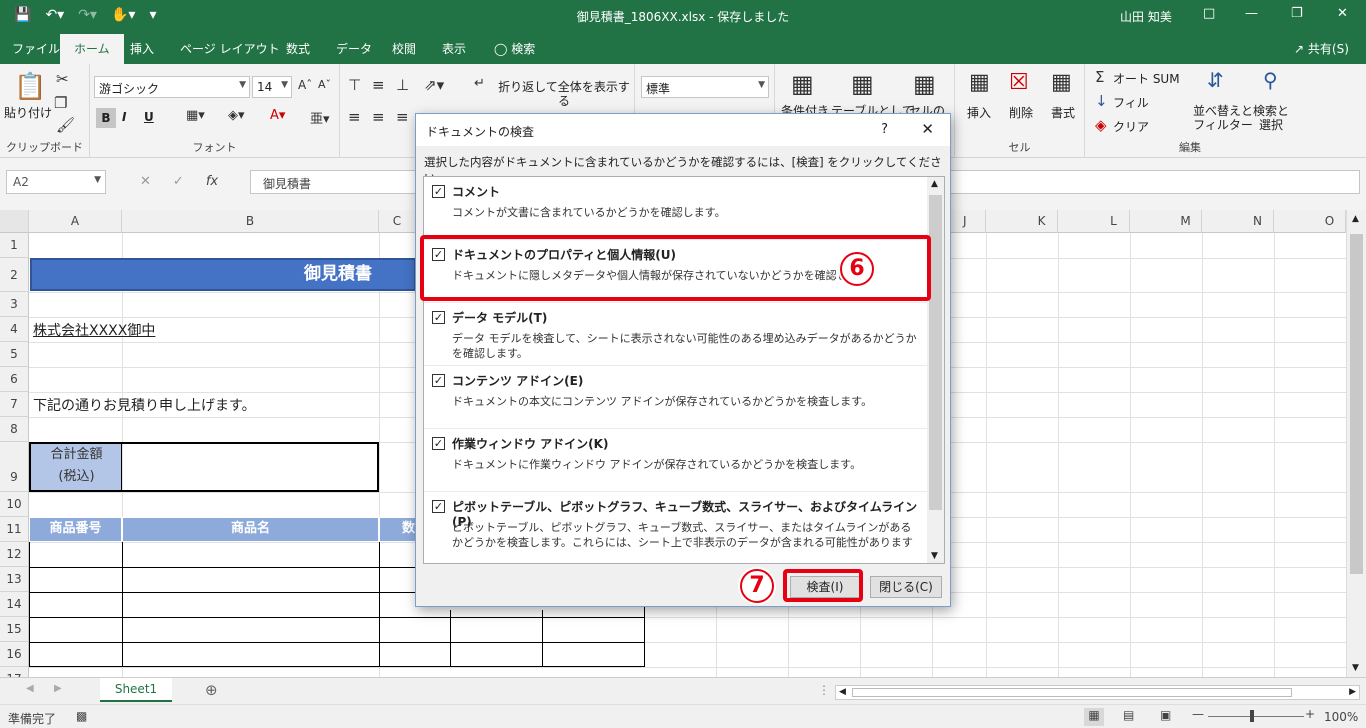  What do you see at coordinates (378, 85) in the screenshot?
I see `align-middle-icon: ≡` at bounding box center [378, 85].